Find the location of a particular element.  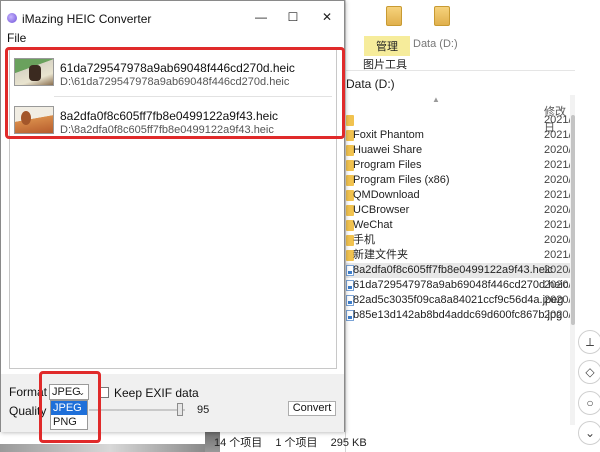

address-bar: Data (D:) is located at coordinates (370, 84).